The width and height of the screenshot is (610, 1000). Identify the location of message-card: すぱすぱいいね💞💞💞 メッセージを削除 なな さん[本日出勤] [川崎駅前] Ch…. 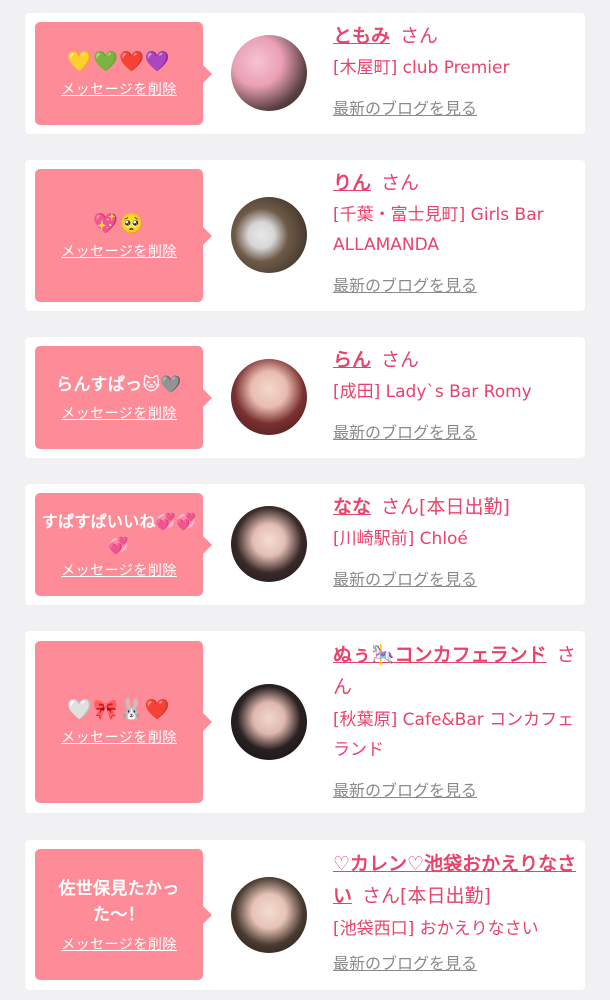
(305, 544).